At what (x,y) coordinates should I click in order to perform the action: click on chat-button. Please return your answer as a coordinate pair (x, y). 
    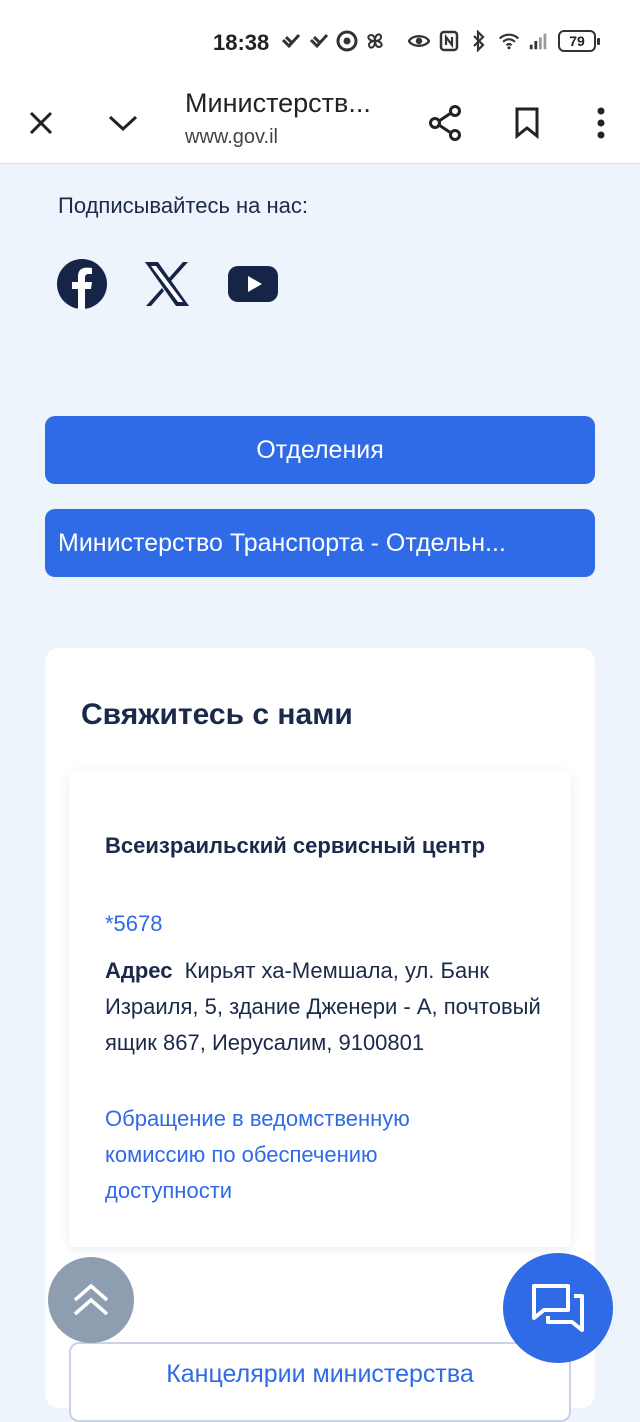
    Looking at the image, I should click on (558, 1308).